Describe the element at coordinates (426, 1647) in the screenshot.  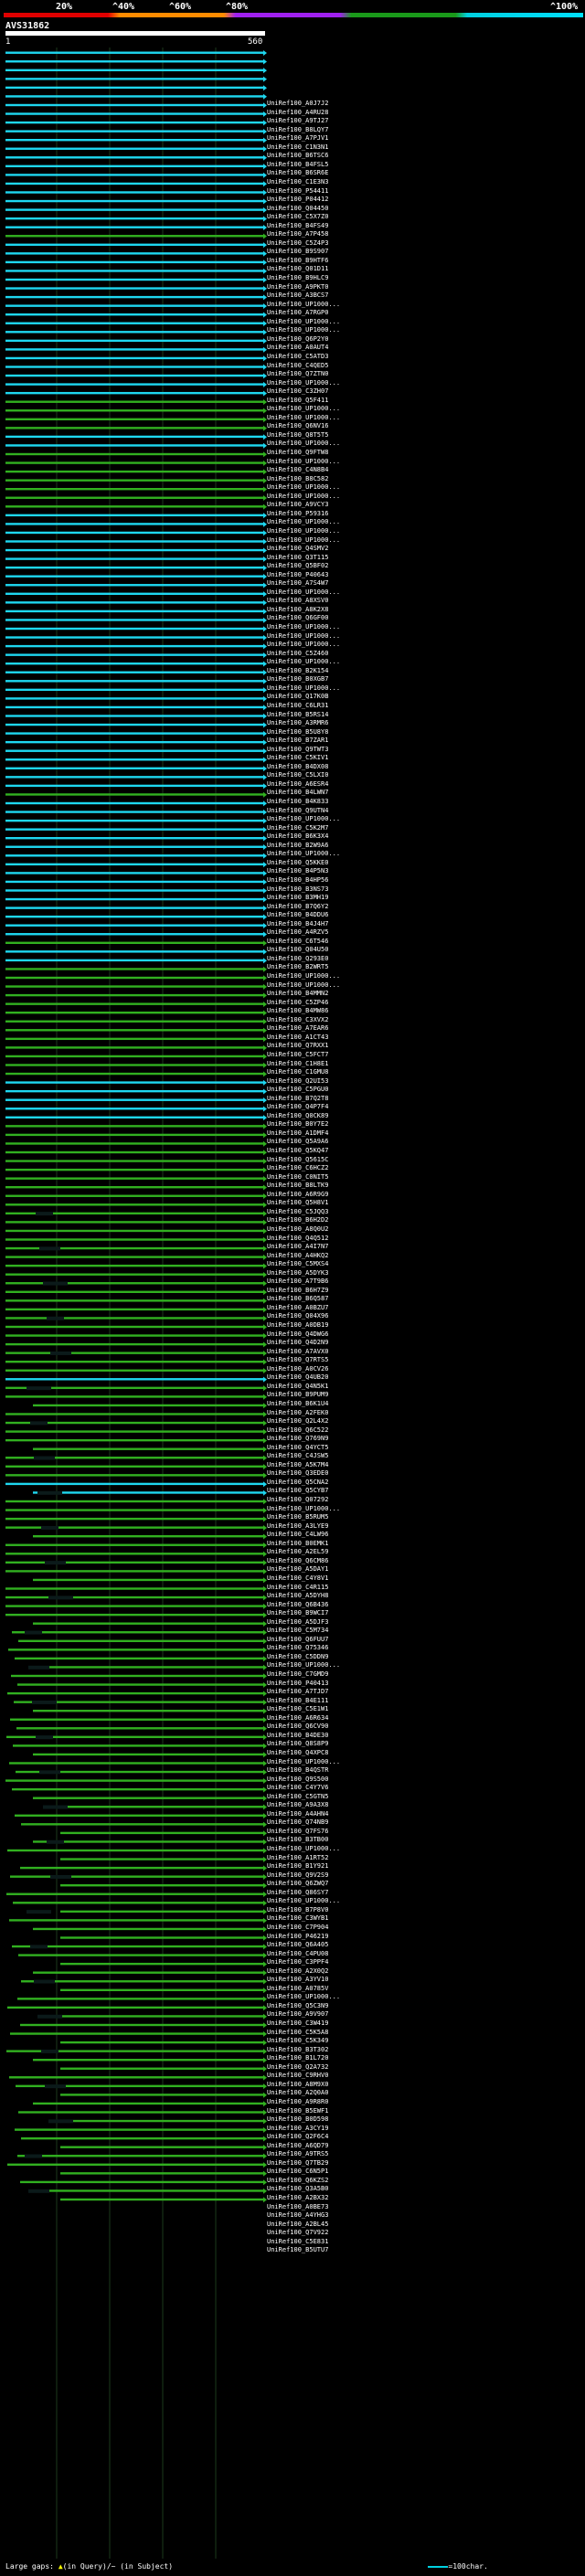
I see `hit-label: UniRef100_Q75346` at that location.